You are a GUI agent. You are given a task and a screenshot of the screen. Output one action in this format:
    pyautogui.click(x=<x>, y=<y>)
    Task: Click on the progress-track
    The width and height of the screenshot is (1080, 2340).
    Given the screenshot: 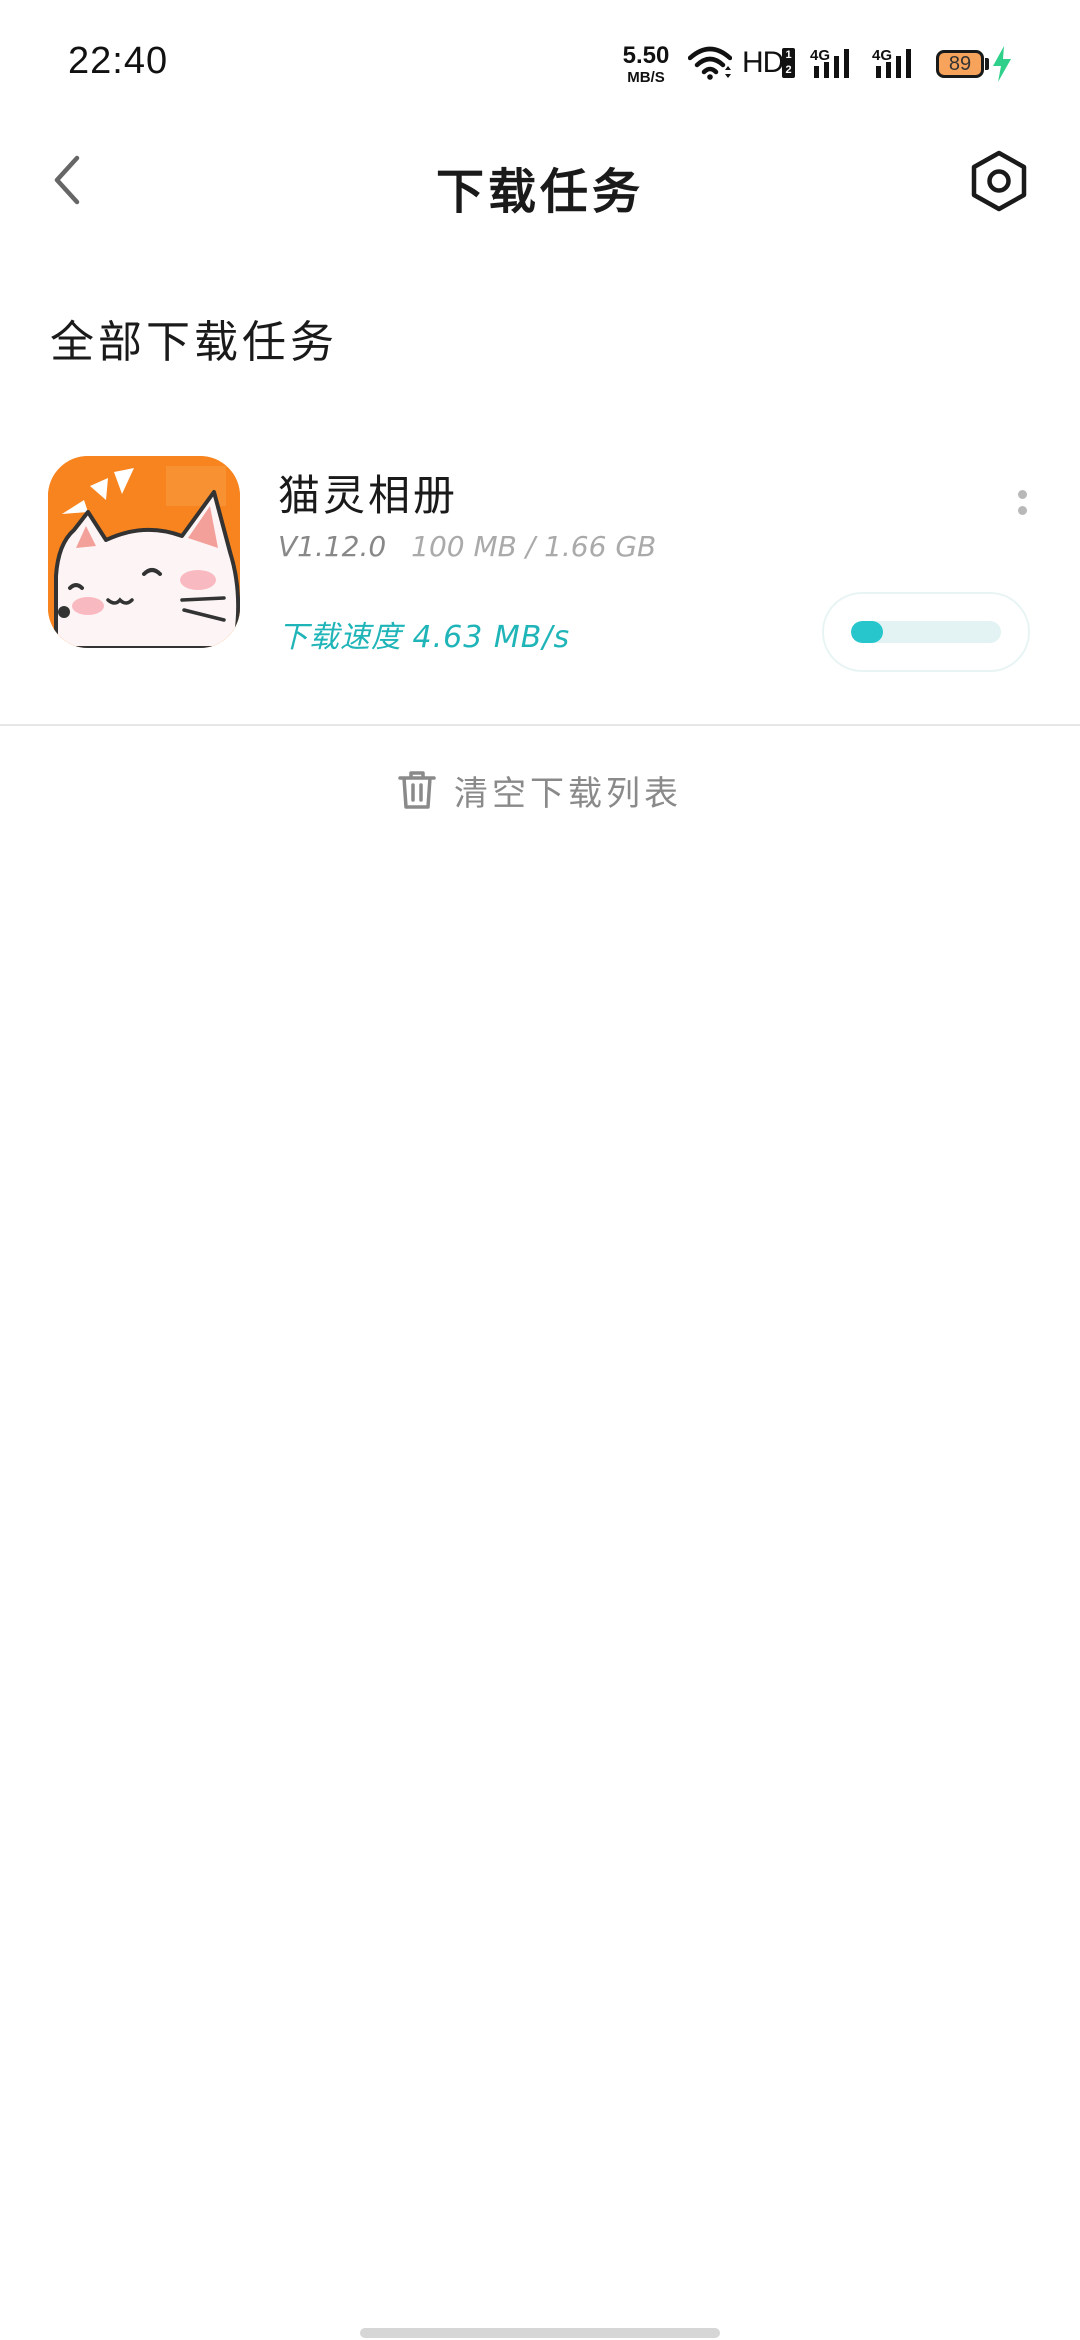 What is the action you would take?
    pyautogui.click(x=926, y=632)
    